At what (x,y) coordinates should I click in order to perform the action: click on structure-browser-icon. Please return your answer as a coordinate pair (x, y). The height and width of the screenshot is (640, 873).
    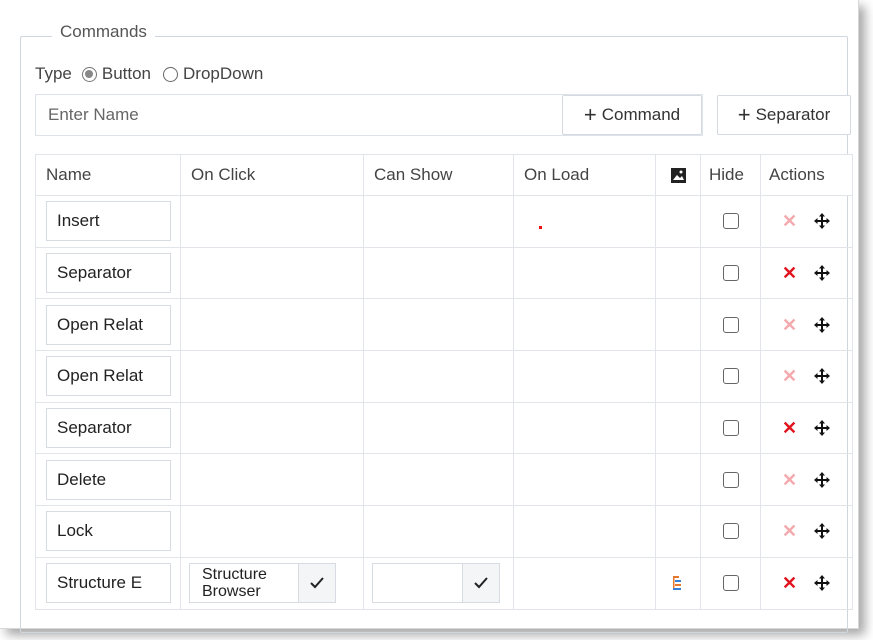
    Looking at the image, I should click on (677, 583).